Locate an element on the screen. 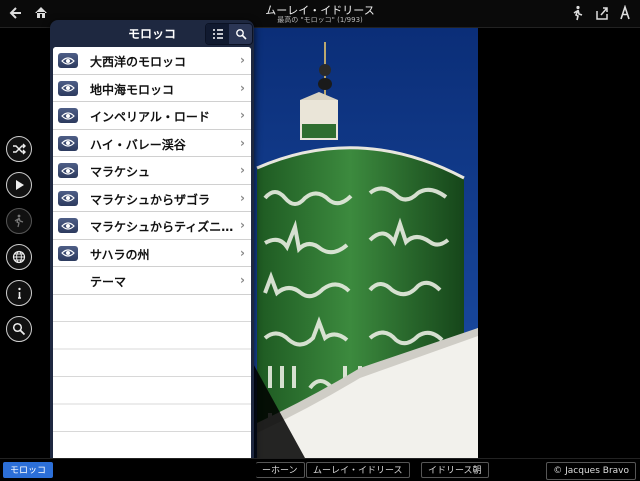  info-button is located at coordinates (19, 293).